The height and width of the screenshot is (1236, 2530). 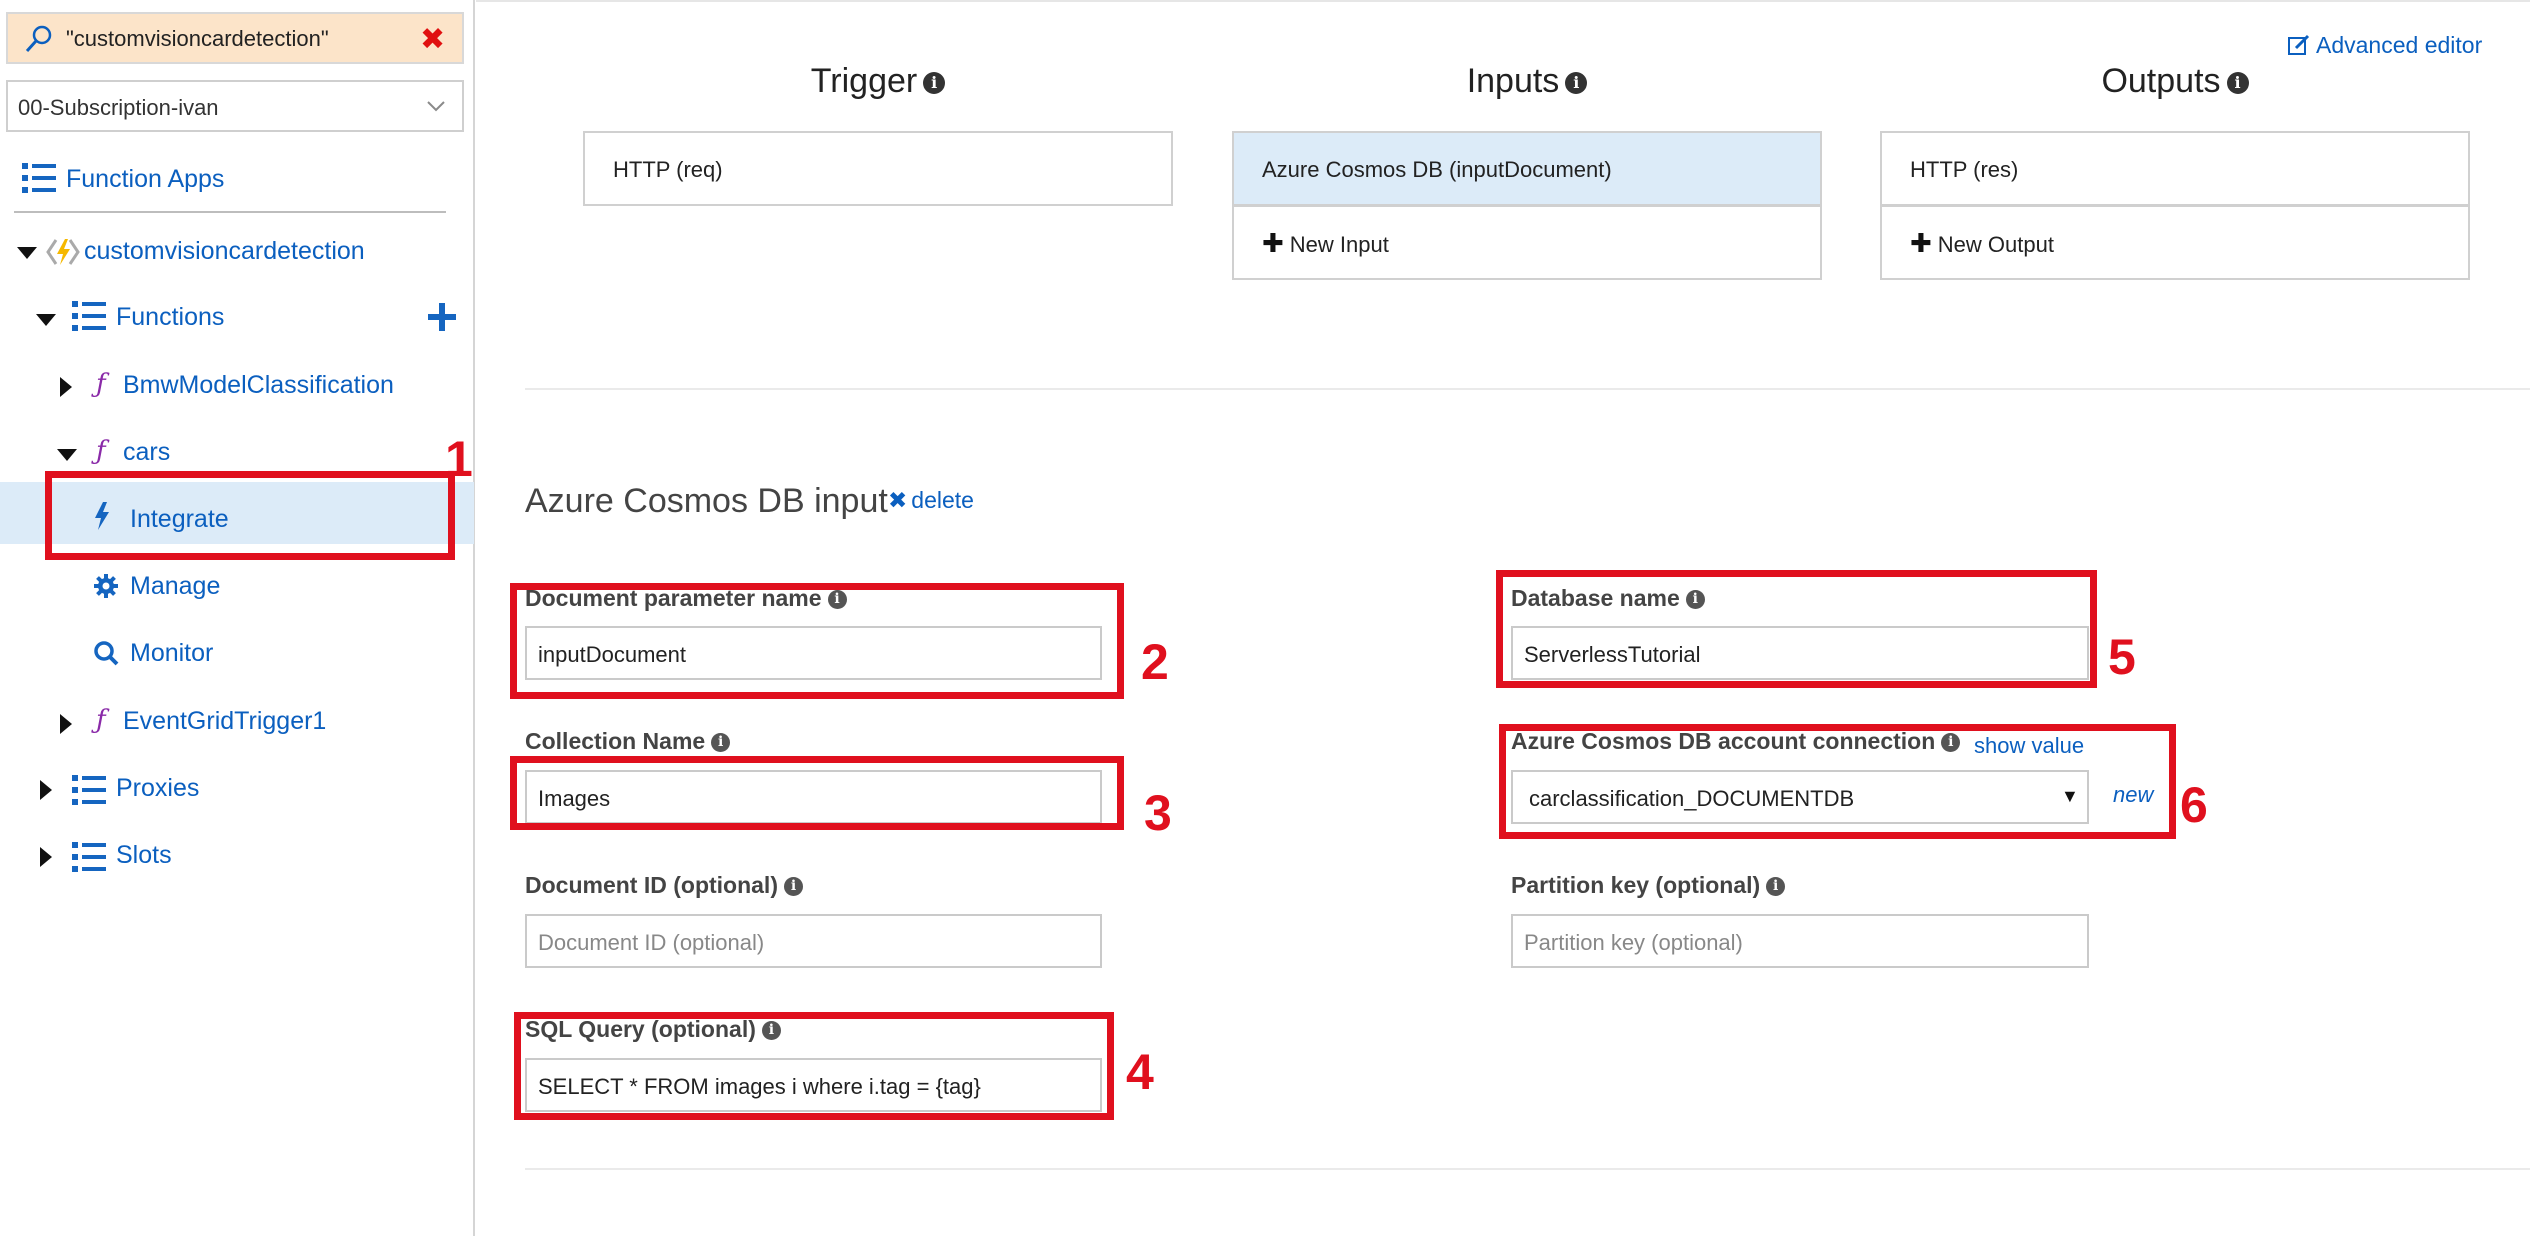 I want to click on nav-function-eventgrid: EventGridTrigger1, so click(x=224, y=721).